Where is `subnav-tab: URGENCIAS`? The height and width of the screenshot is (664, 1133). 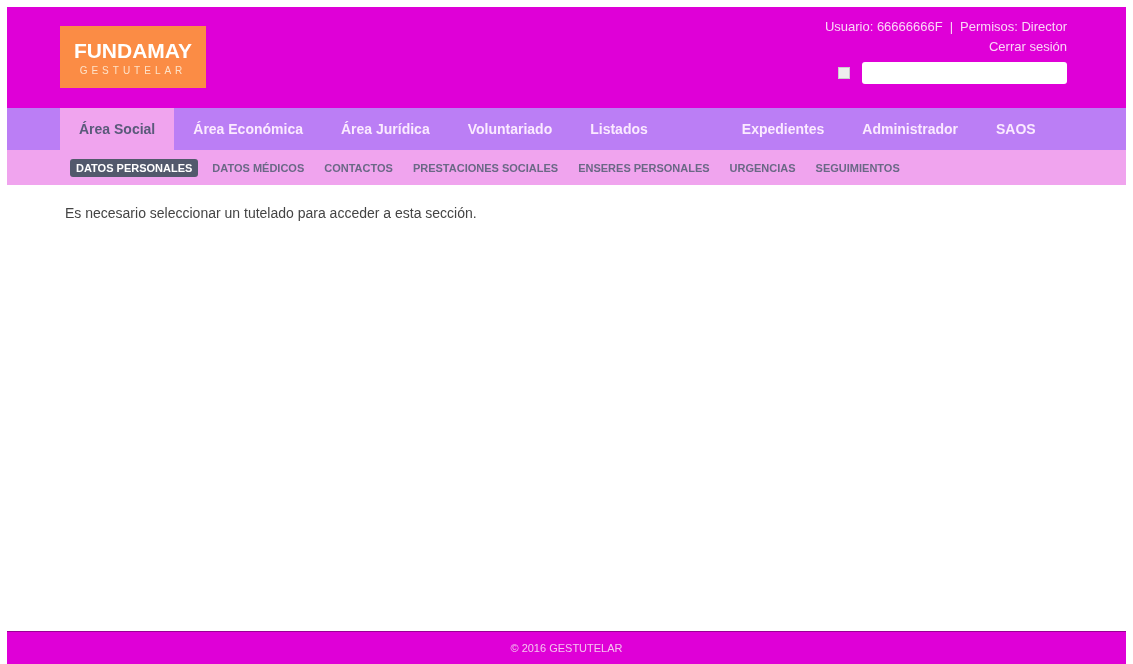
subnav-tab: URGENCIAS is located at coordinates (762, 167).